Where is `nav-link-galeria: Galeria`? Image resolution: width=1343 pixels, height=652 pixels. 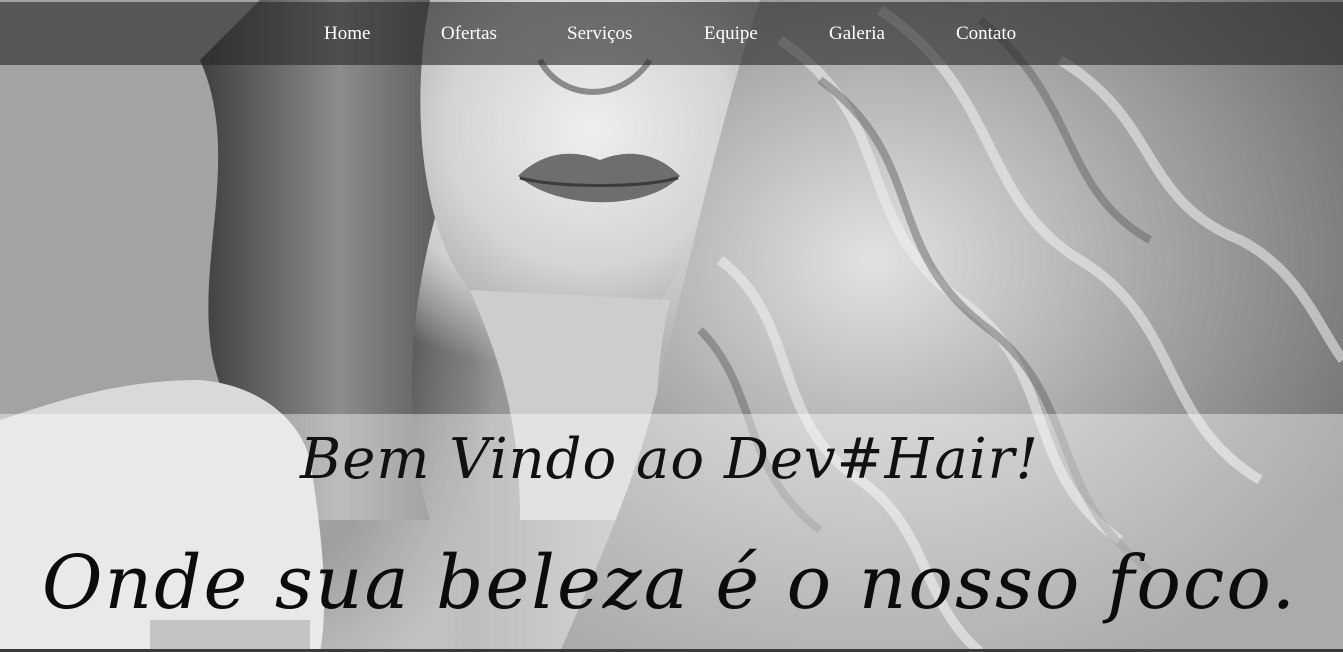 nav-link-galeria: Galeria is located at coordinates (857, 34).